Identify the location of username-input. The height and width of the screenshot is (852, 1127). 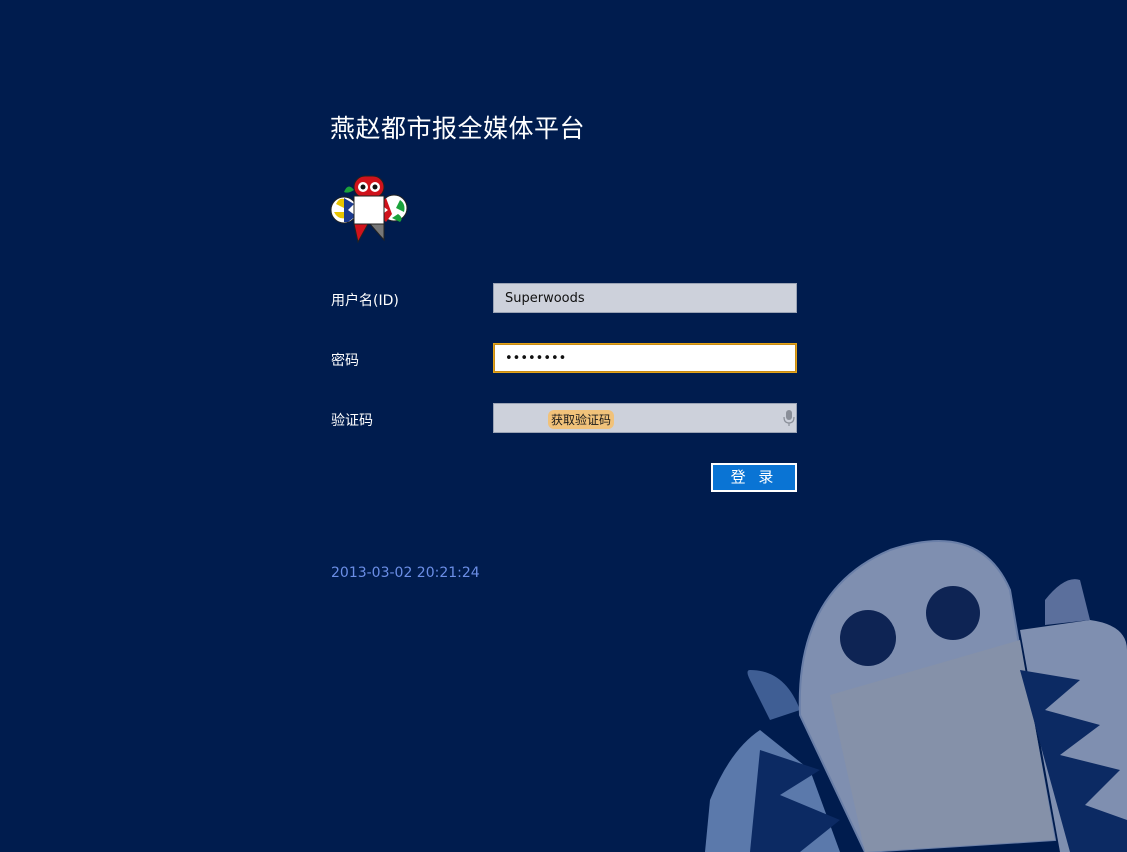
(645, 298).